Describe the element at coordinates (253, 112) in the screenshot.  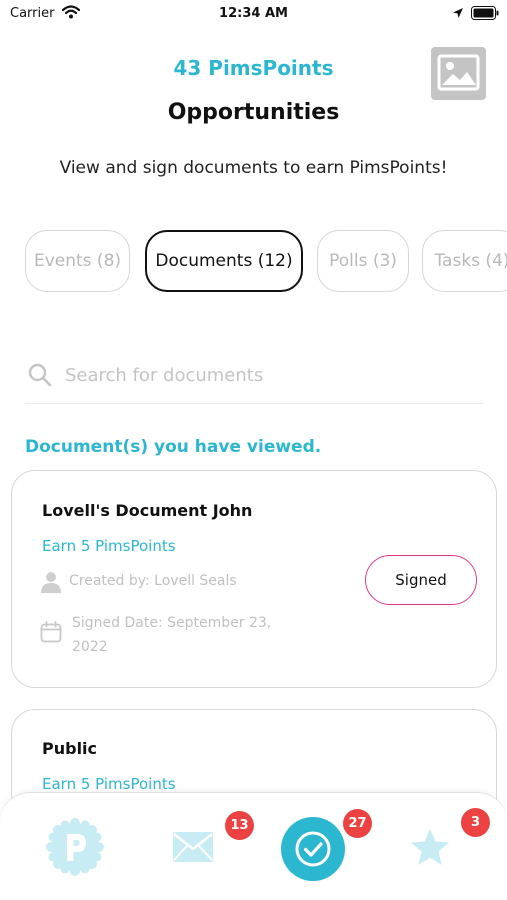
I see `page-title: Opportunities` at that location.